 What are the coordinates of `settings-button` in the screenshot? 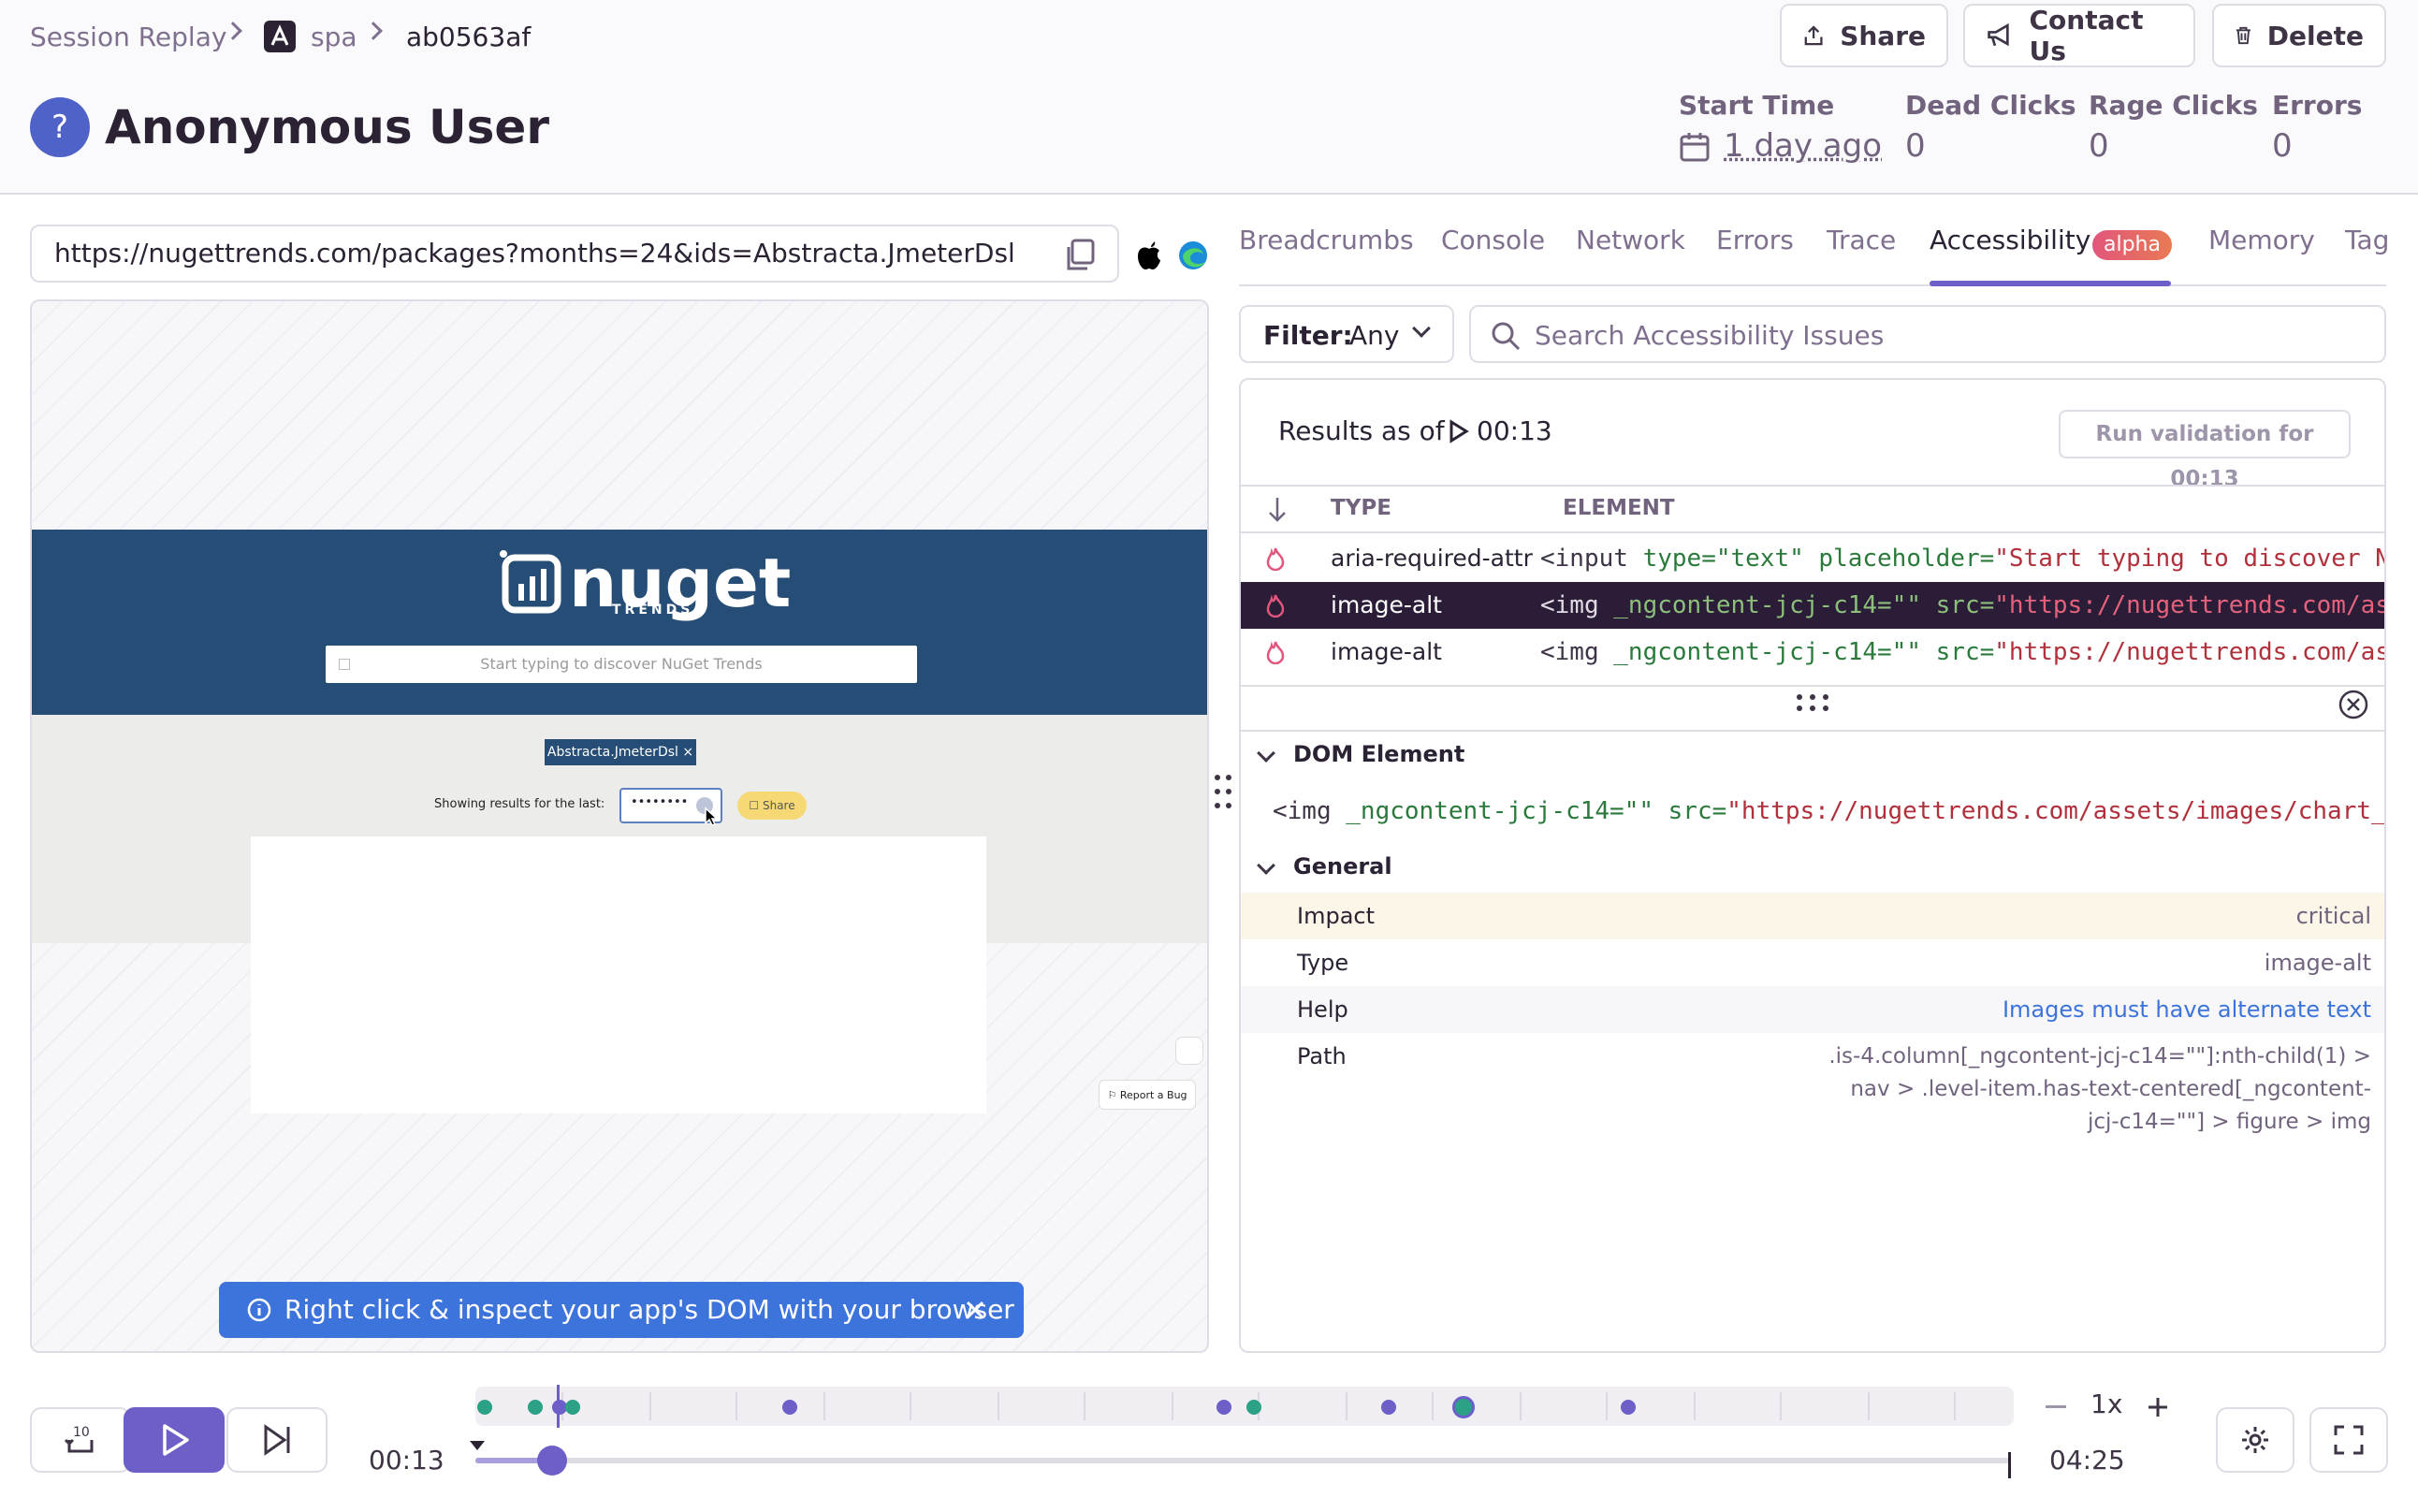 It's located at (2255, 1440).